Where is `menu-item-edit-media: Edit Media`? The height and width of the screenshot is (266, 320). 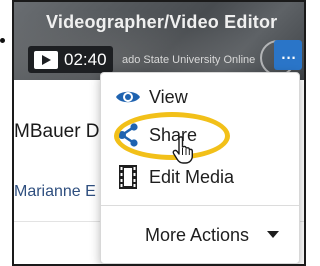 menu-item-edit-media: Edit Media is located at coordinates (200, 177).